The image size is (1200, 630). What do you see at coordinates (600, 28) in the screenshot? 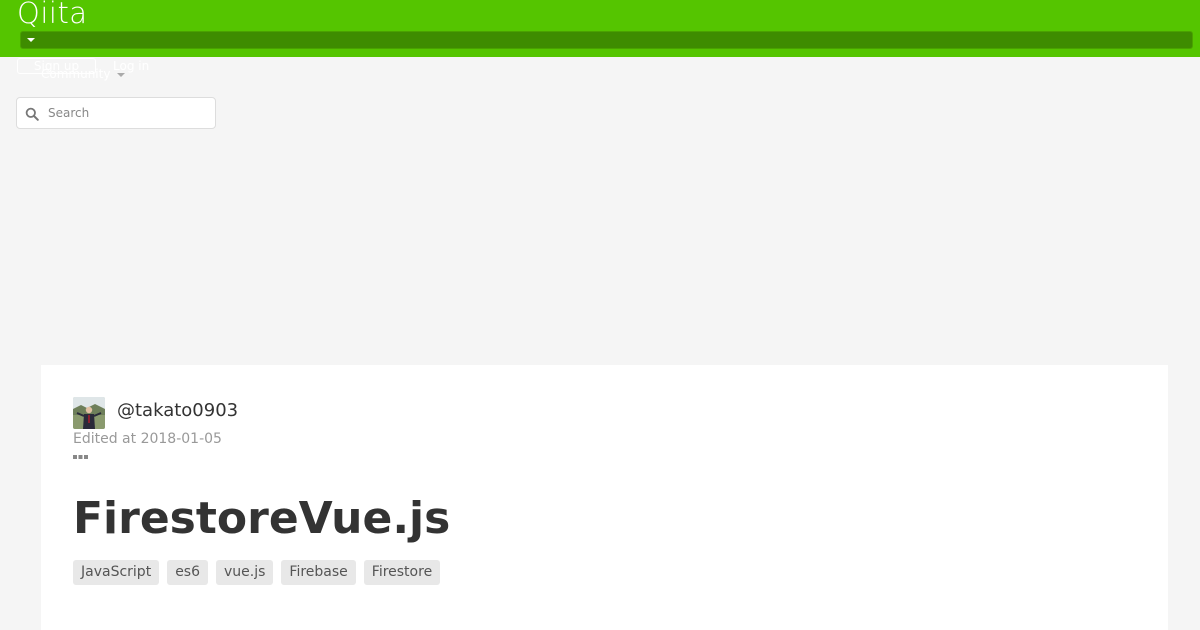
I see `site-header: Qiita` at bounding box center [600, 28].